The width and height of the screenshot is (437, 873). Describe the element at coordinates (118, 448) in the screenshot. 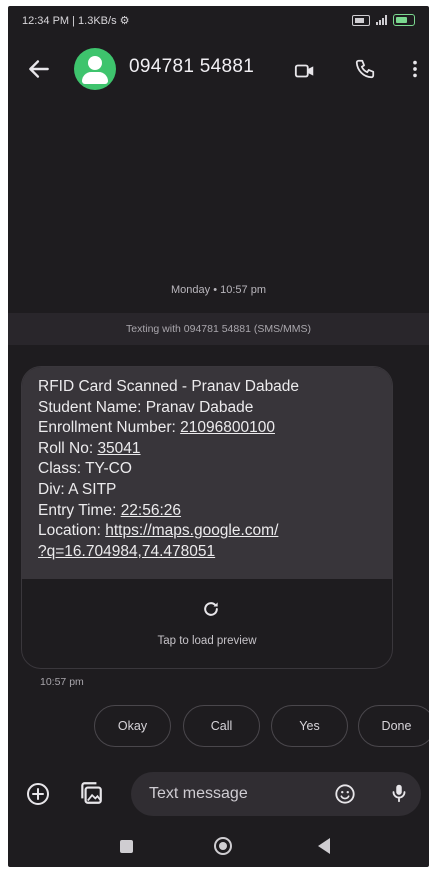

I see `roll-number-link: 35041` at that location.